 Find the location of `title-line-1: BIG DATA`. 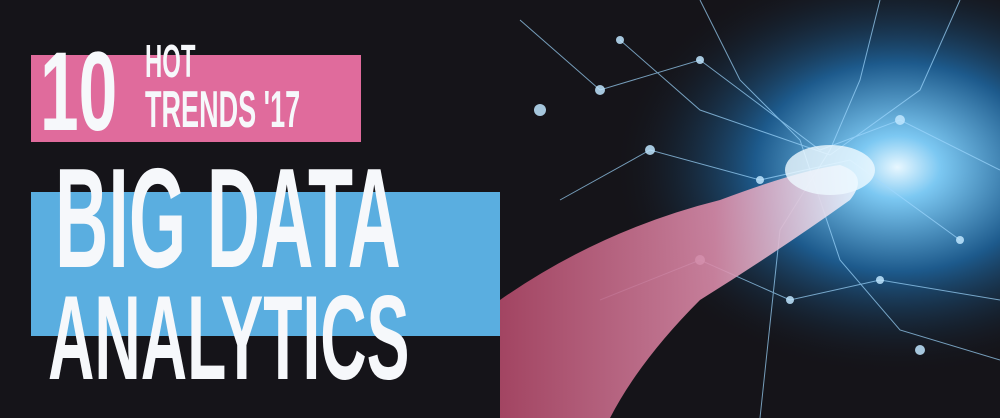

title-line-1: BIG DATA is located at coordinates (228, 218).